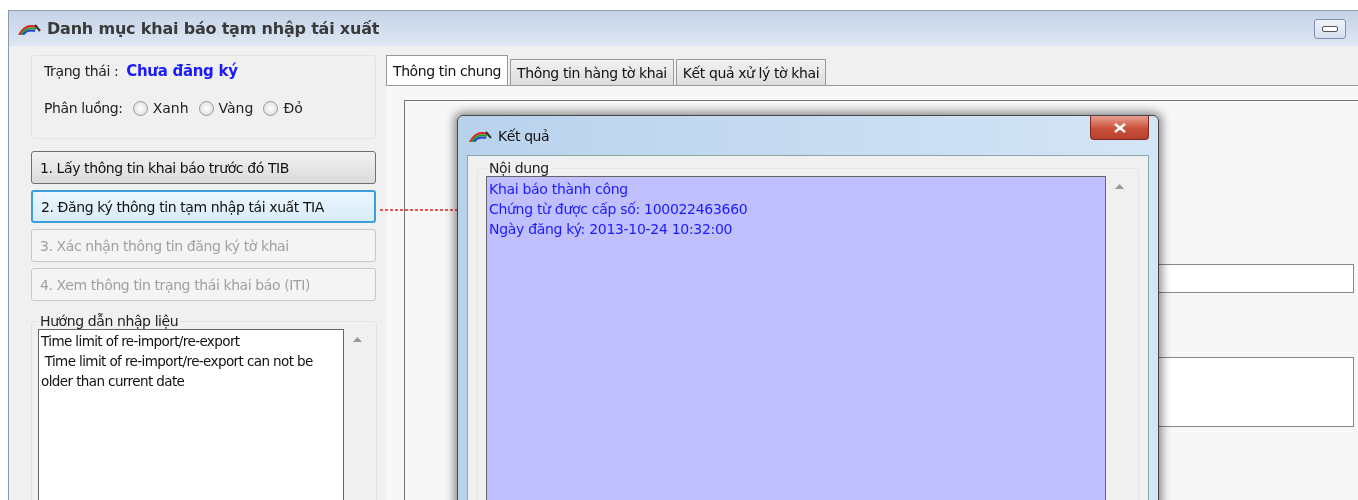 The width and height of the screenshot is (1358, 500). What do you see at coordinates (293, 108) in the screenshot?
I see `radio-label: Đỏ` at bounding box center [293, 108].